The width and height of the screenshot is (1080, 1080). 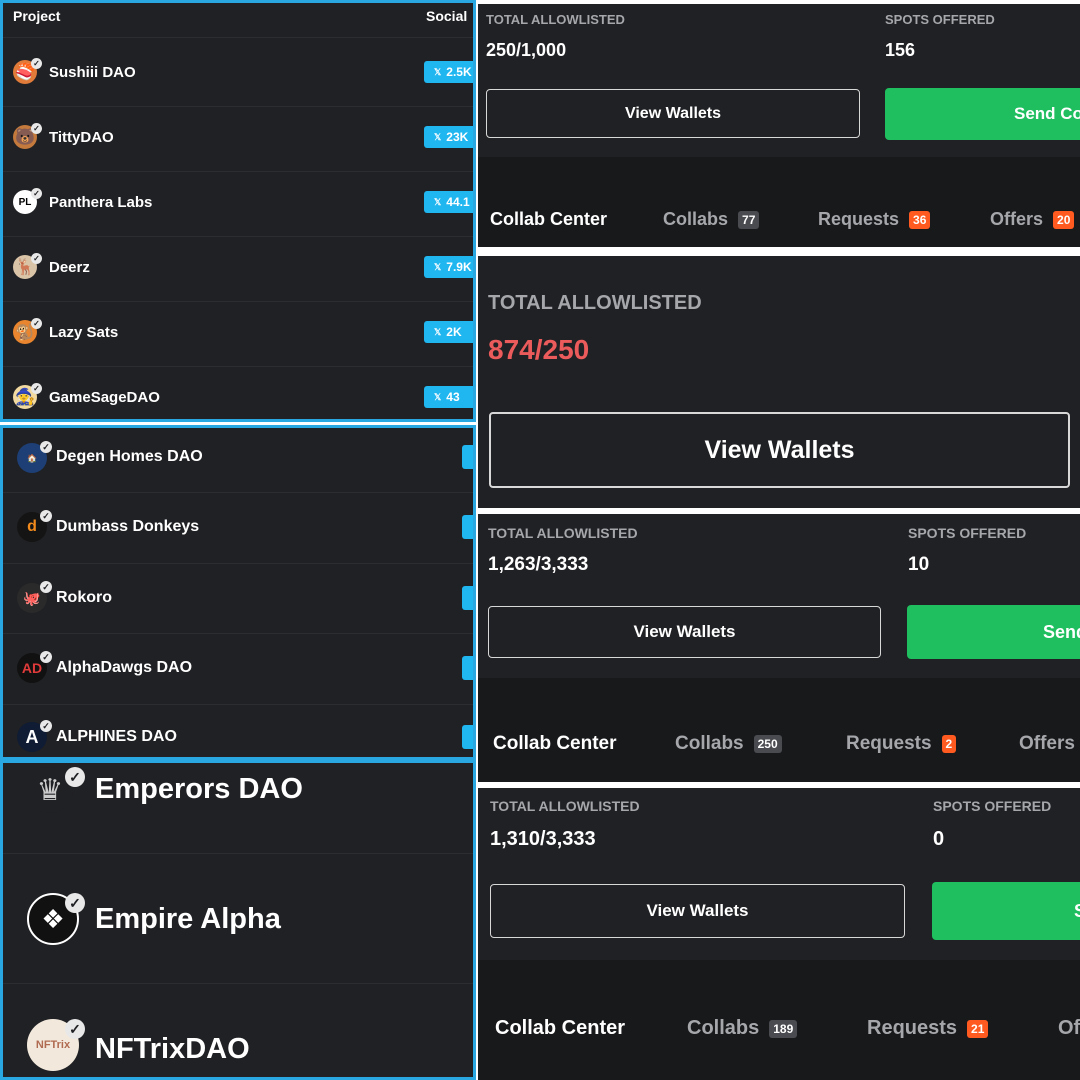 I want to click on project-row: 🐻 ✓ TittyDAO 𝕏 23K, so click(x=238, y=139).